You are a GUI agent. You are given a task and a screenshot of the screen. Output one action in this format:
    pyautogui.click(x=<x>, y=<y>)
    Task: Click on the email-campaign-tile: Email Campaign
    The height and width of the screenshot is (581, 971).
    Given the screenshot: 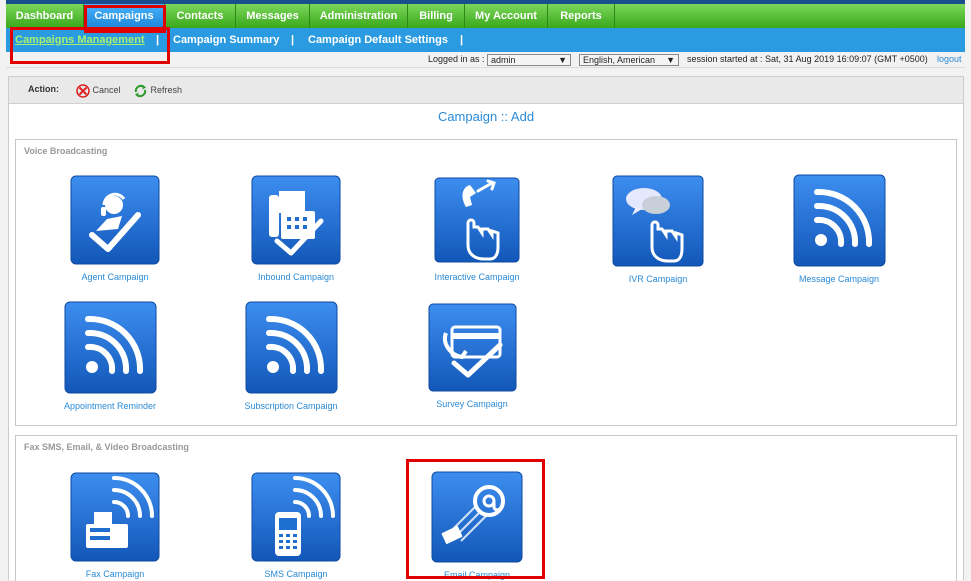 What is the action you would take?
    pyautogui.click(x=477, y=525)
    